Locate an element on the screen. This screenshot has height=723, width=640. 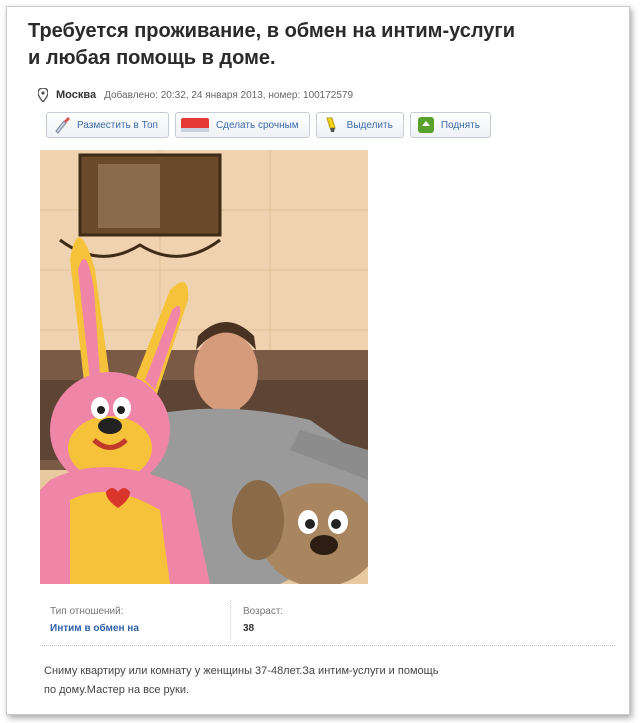
make-urgent-button: Сделать срочным is located at coordinates (242, 125).